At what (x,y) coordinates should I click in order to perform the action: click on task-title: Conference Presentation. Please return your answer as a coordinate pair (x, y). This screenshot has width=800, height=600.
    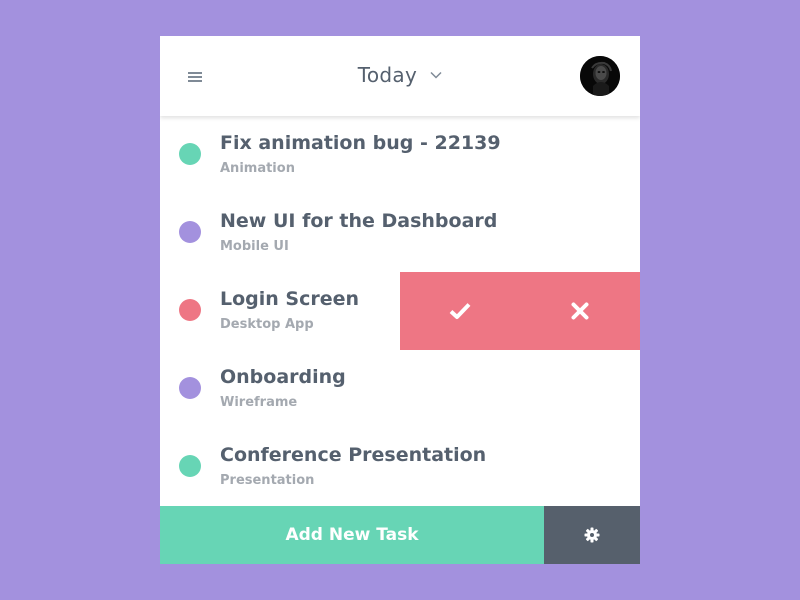
    Looking at the image, I should click on (353, 455).